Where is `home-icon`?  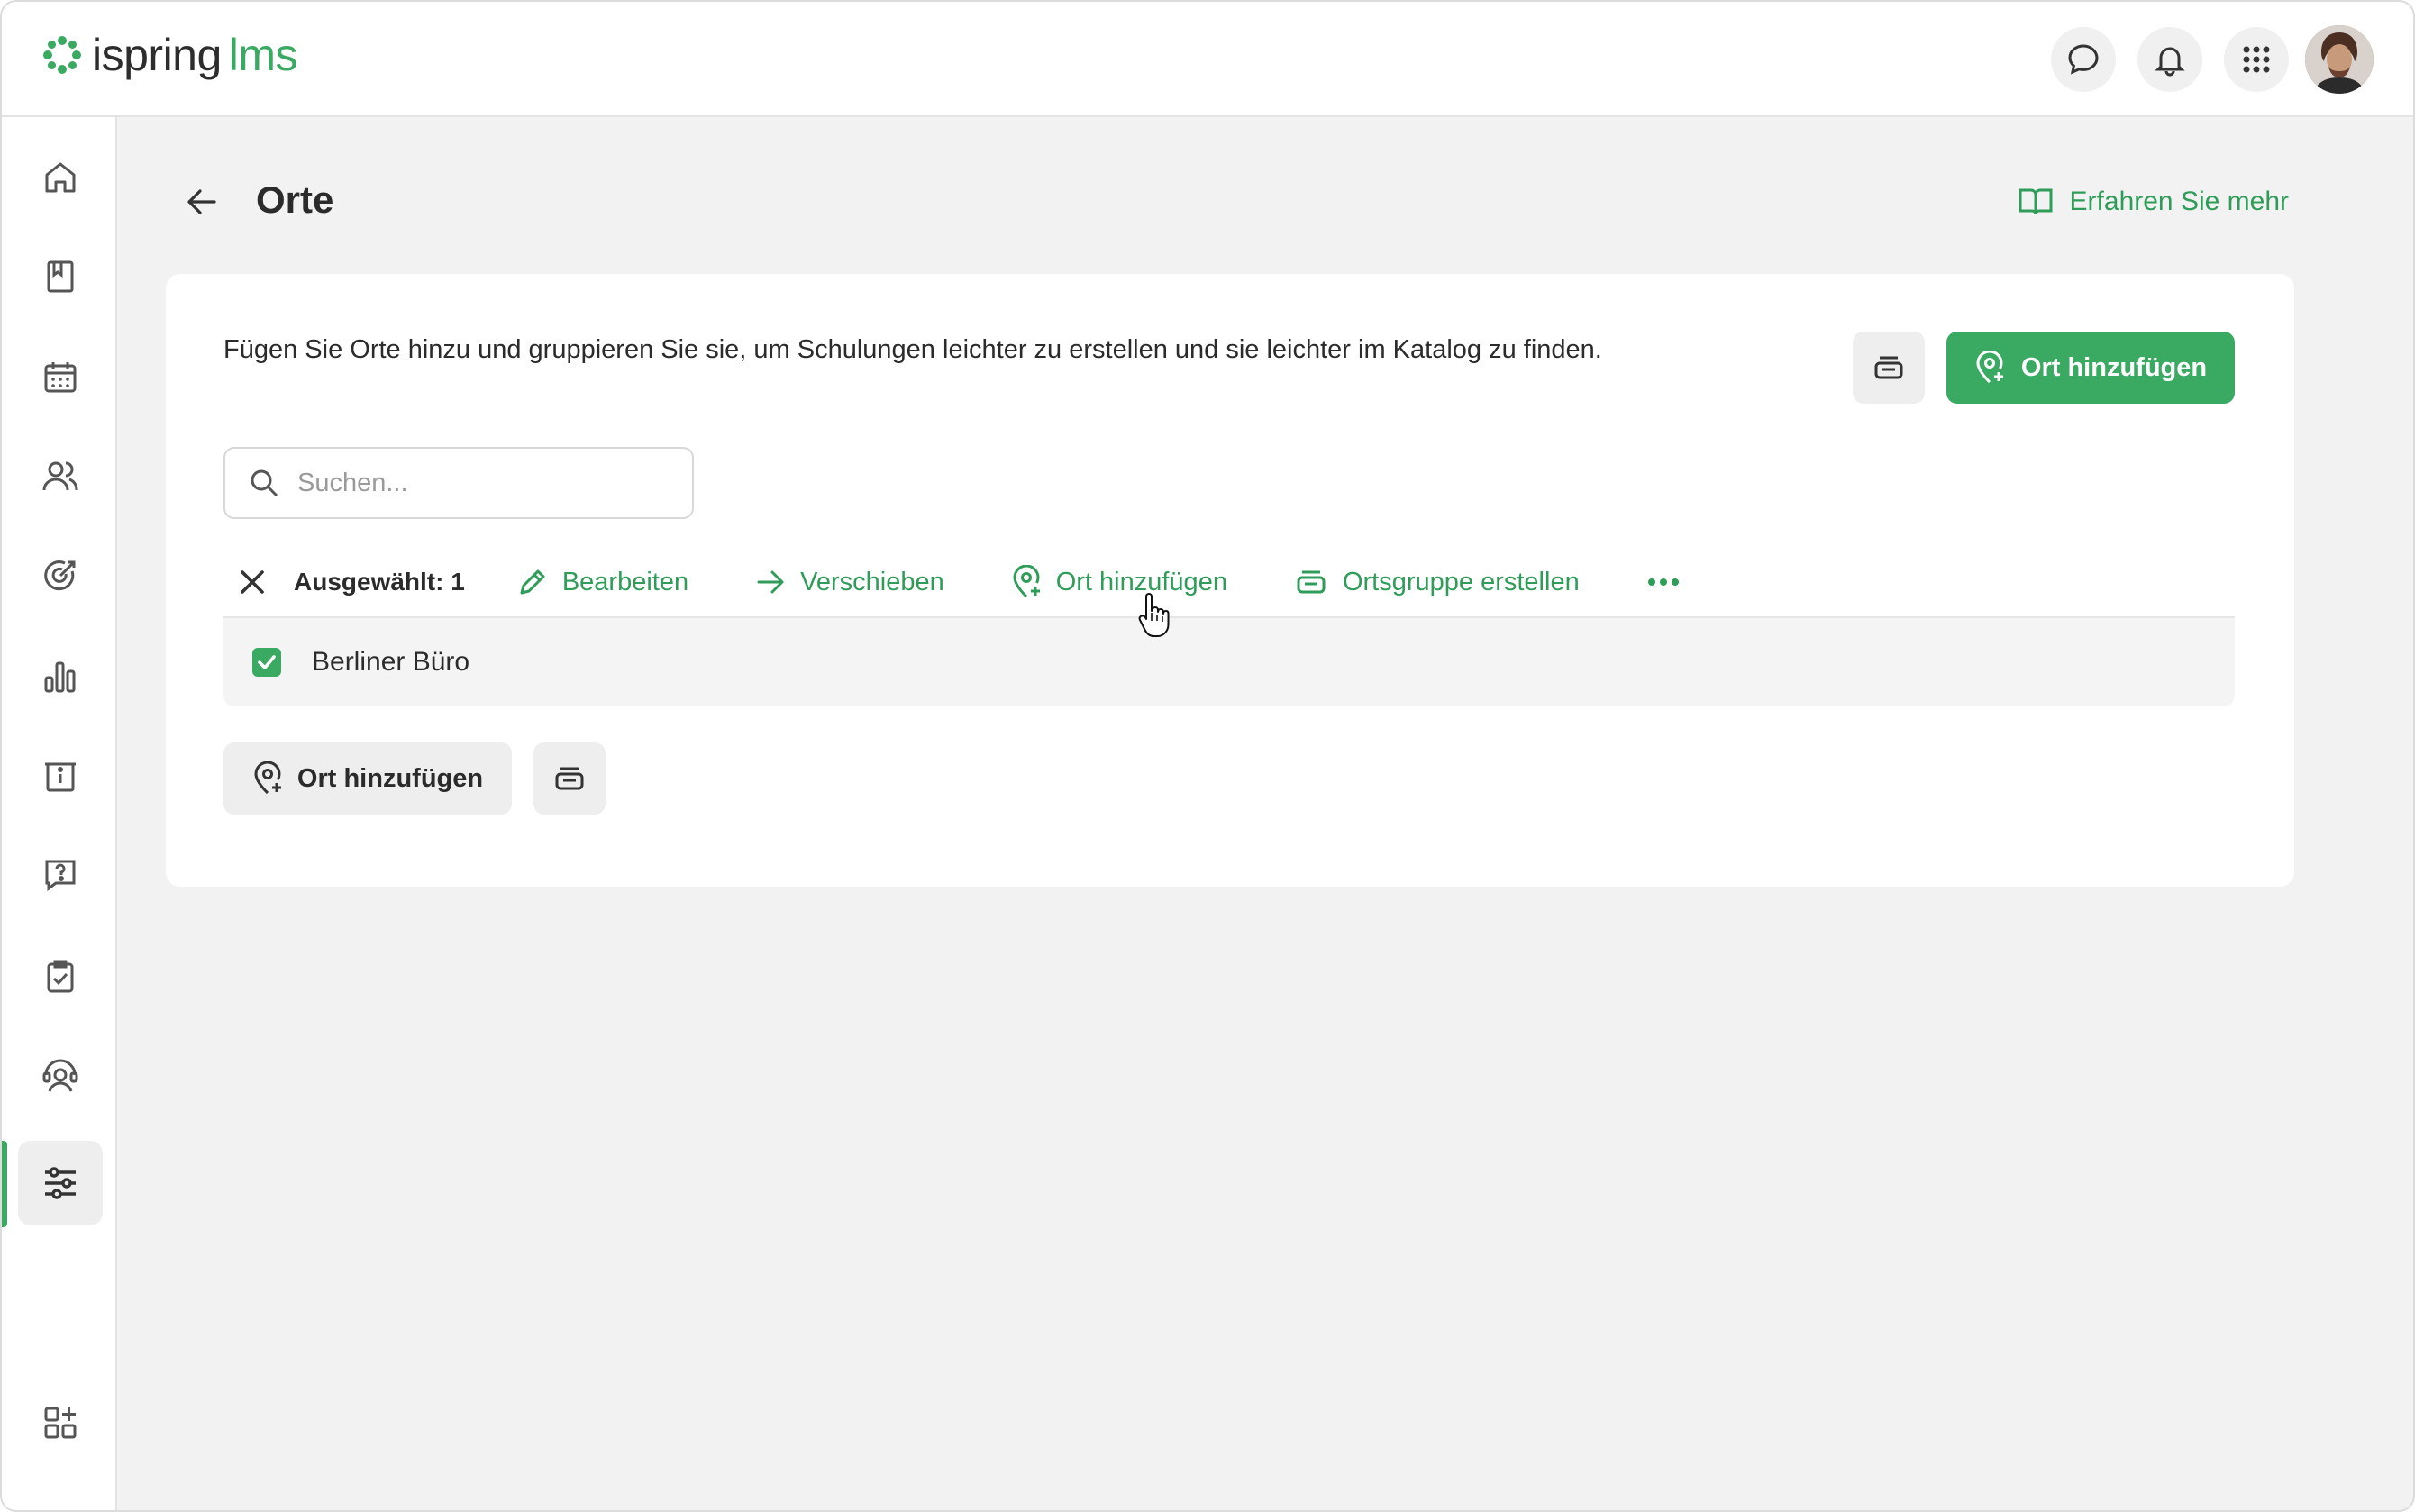
home-icon is located at coordinates (60, 177).